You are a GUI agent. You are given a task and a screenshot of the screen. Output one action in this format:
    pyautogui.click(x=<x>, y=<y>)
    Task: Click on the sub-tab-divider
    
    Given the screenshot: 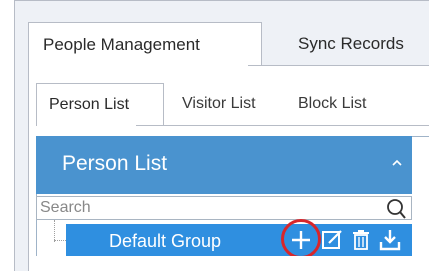 What is the action you would take?
    pyautogui.click(x=282, y=125)
    